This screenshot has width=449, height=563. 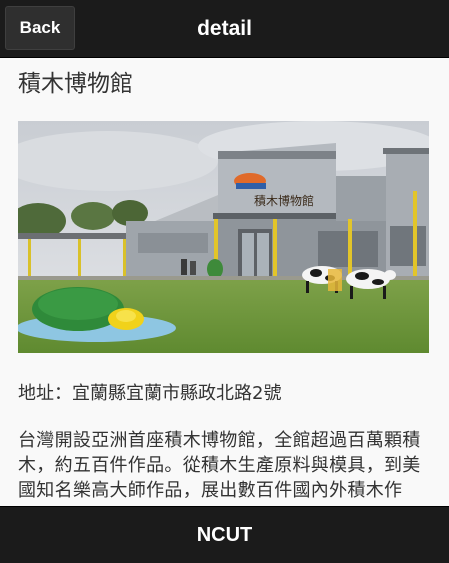 What do you see at coordinates (150, 393) in the screenshot?
I see `address-text: 地址：宜蘭縣宜蘭市縣政北路2號` at bounding box center [150, 393].